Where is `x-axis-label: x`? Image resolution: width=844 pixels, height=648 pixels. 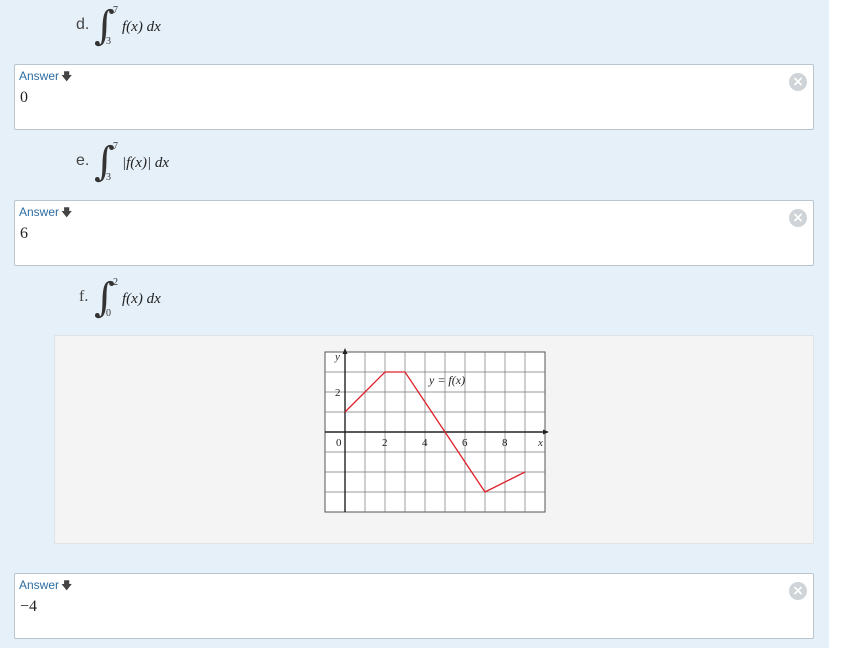
x-axis-label: x is located at coordinates (540, 443).